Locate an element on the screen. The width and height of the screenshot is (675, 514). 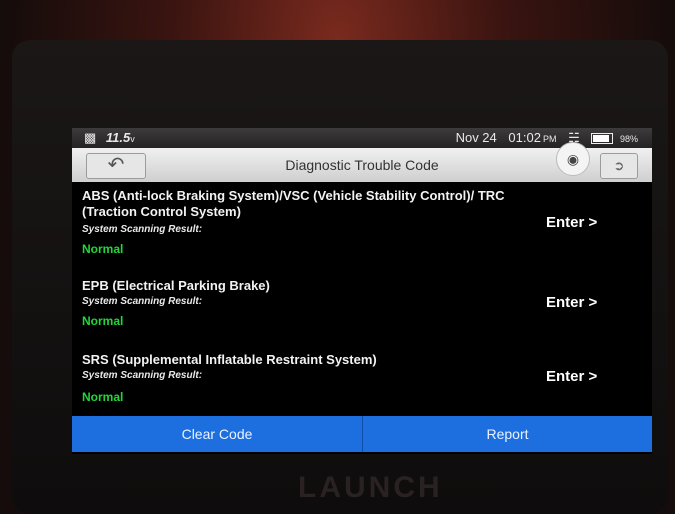
status-ampm: PM is located at coordinates (549, 139).